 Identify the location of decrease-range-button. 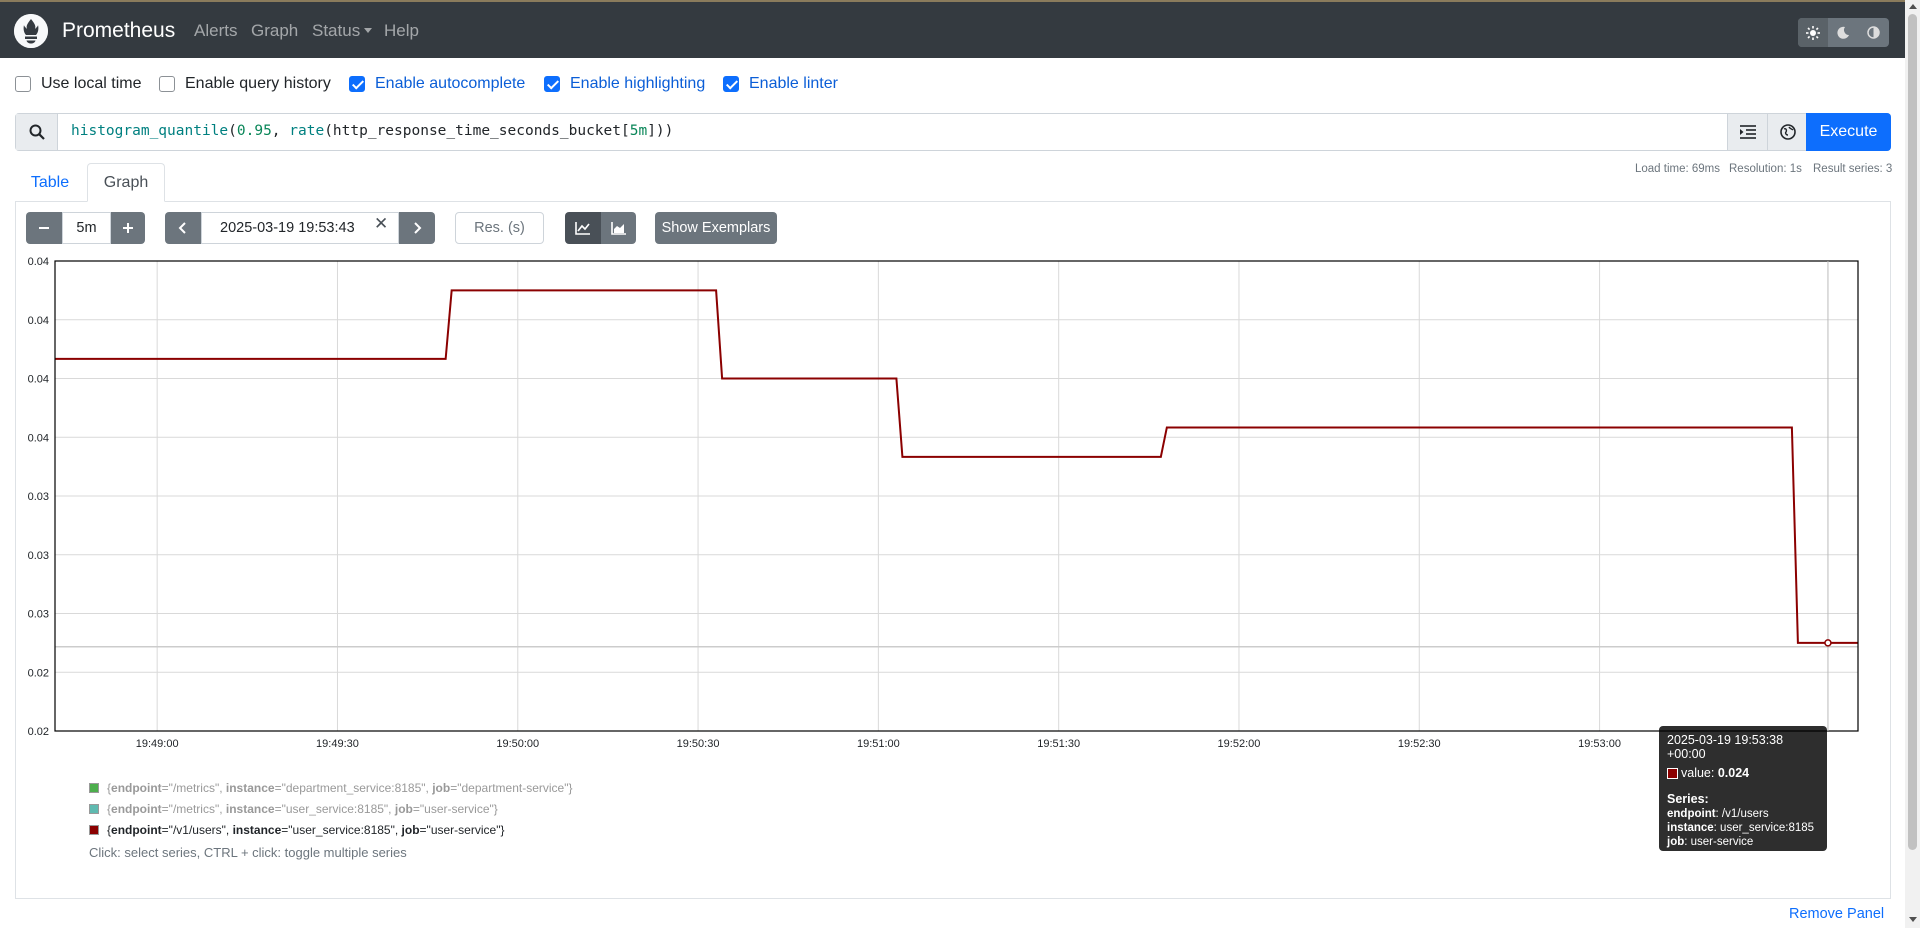
(44, 228).